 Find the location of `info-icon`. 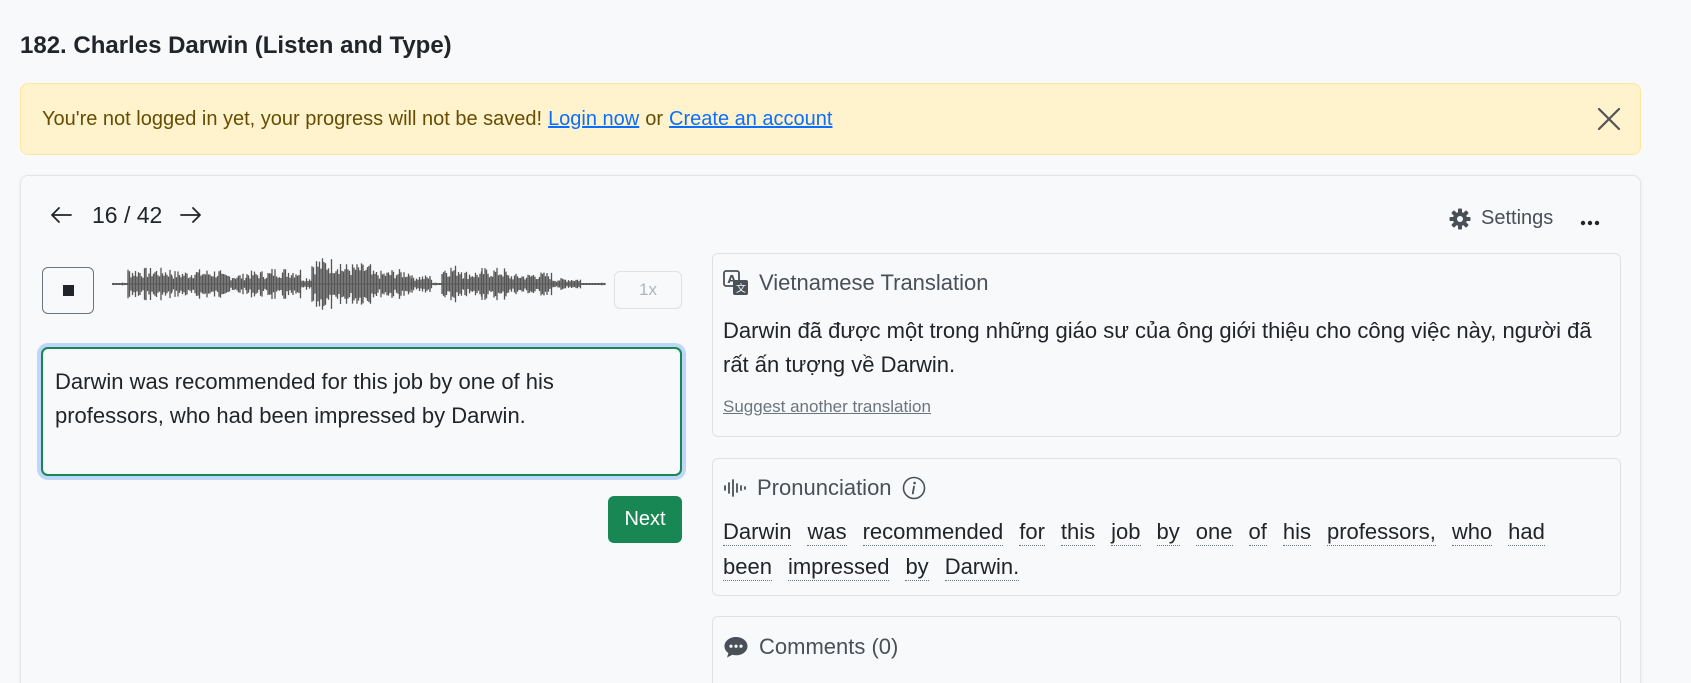

info-icon is located at coordinates (914, 488).